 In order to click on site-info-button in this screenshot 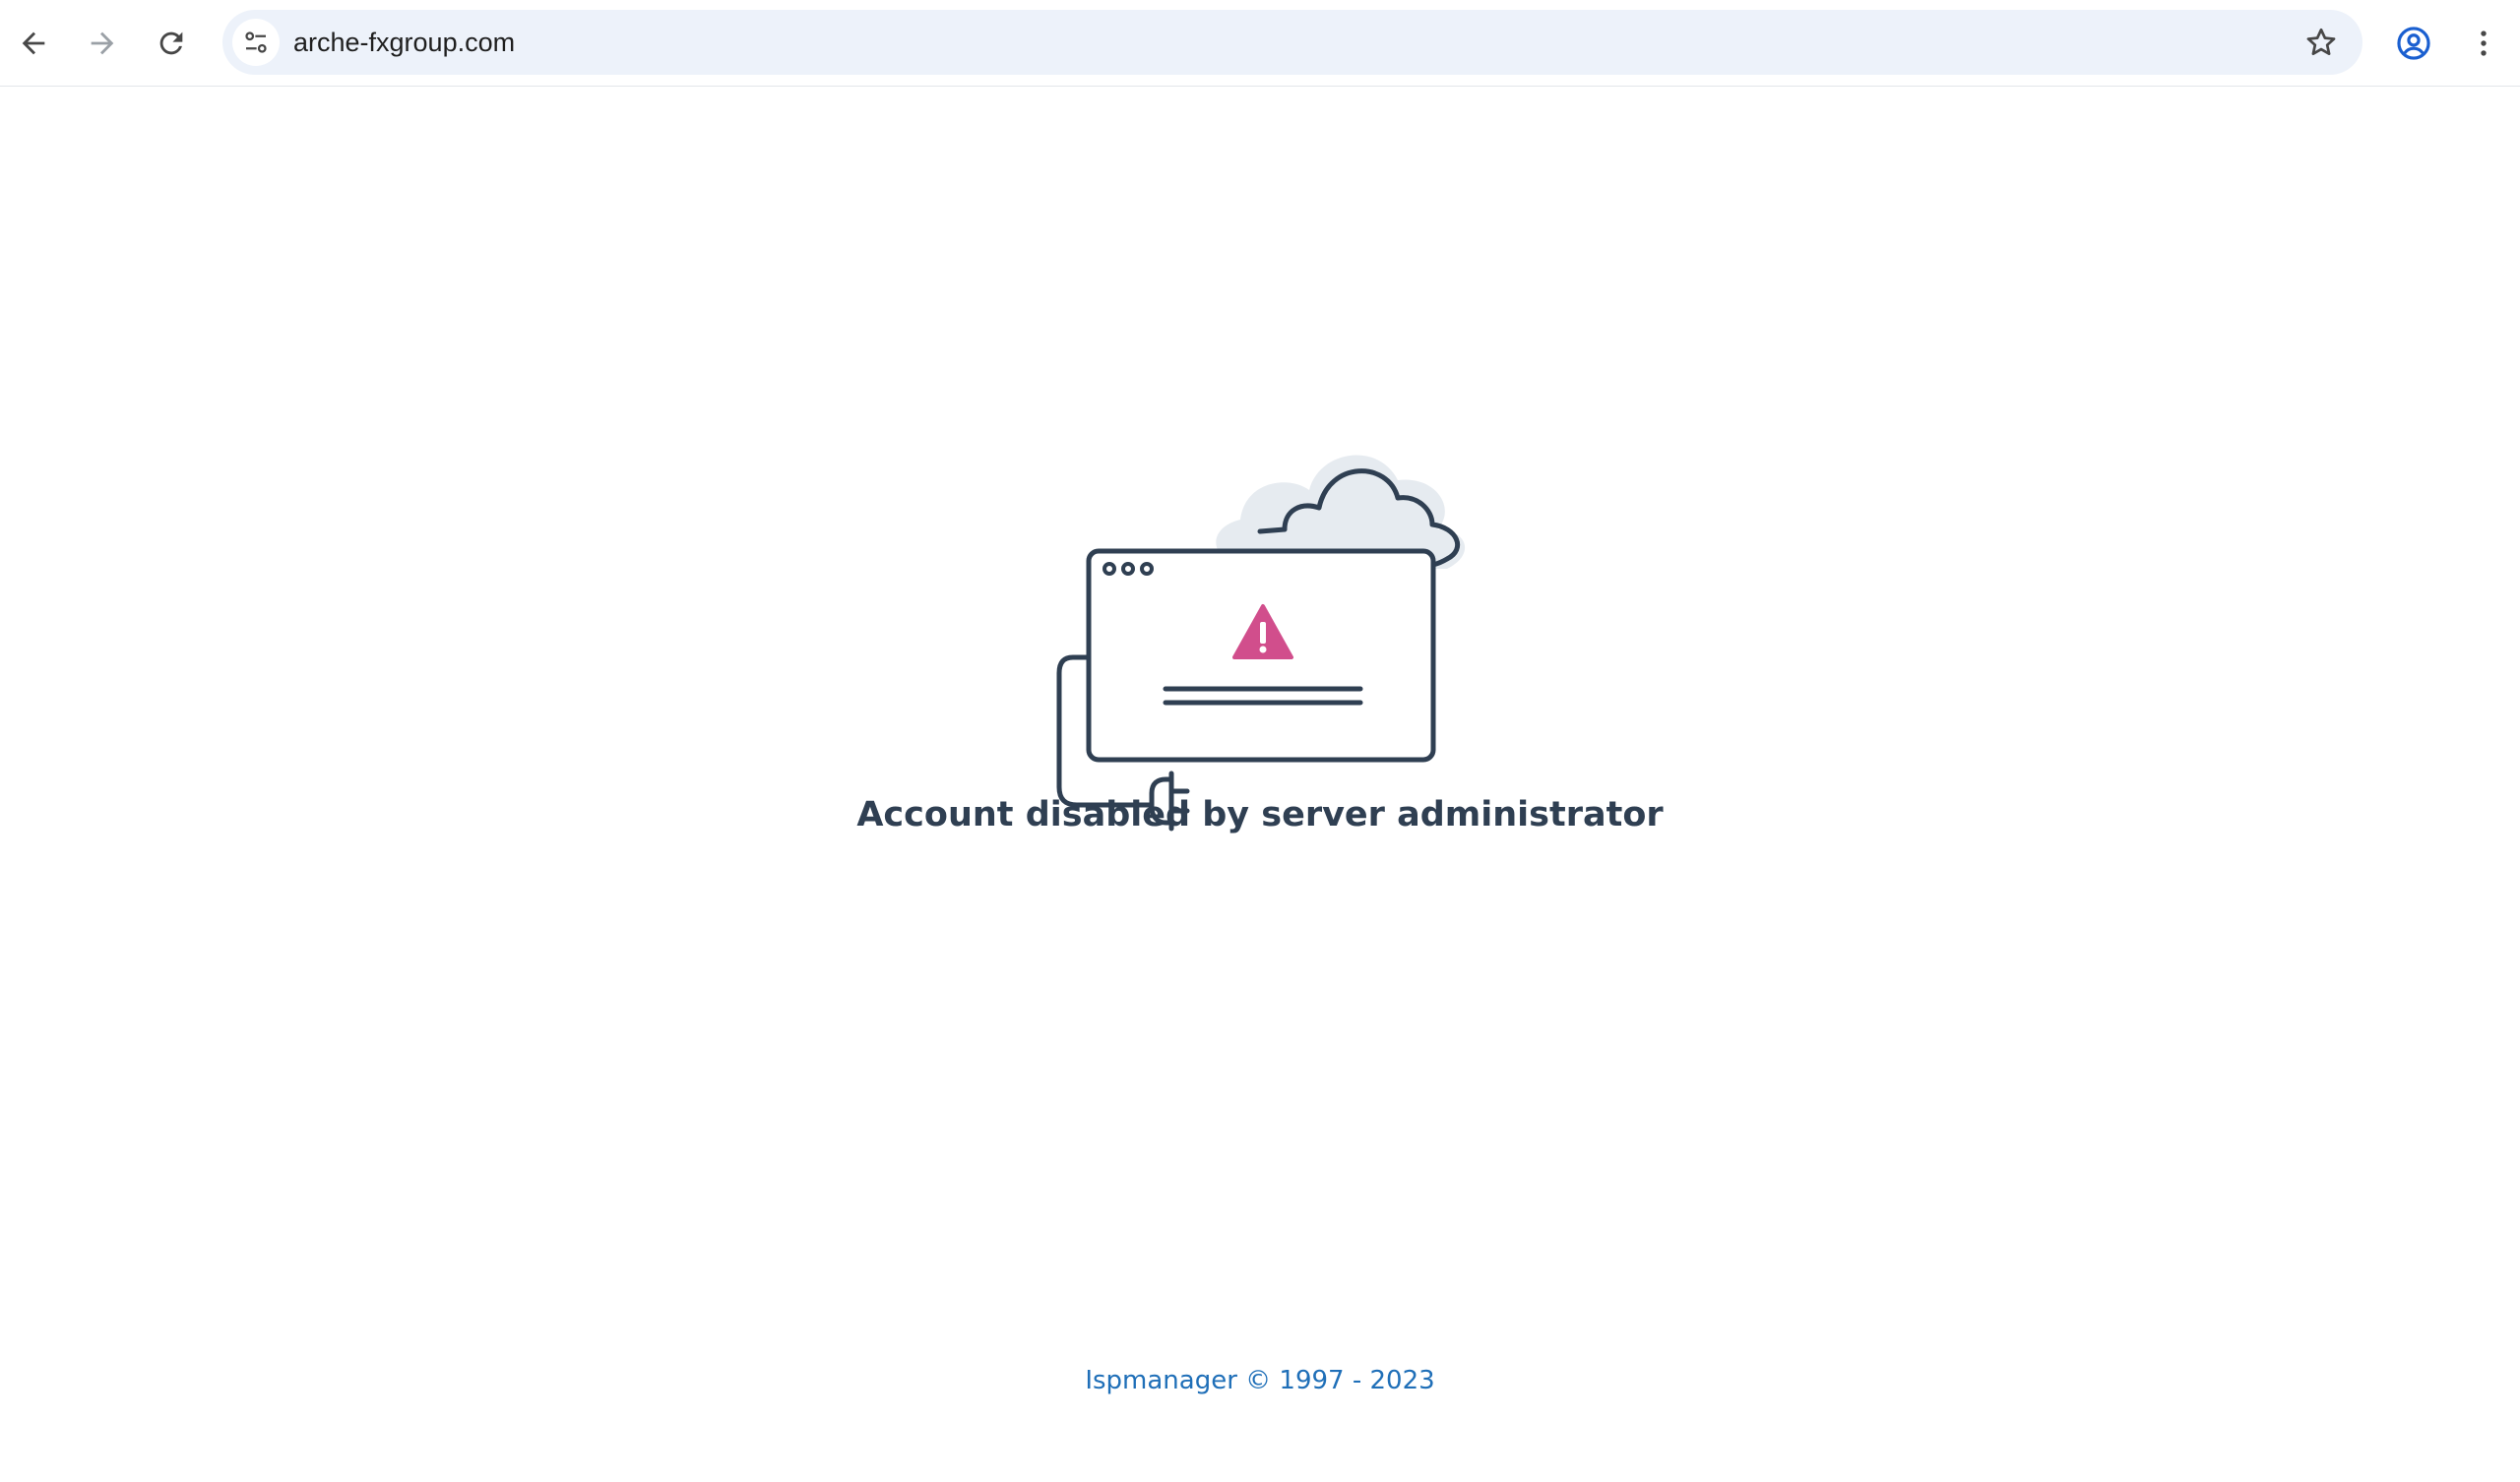, I will do `click(256, 42)`.